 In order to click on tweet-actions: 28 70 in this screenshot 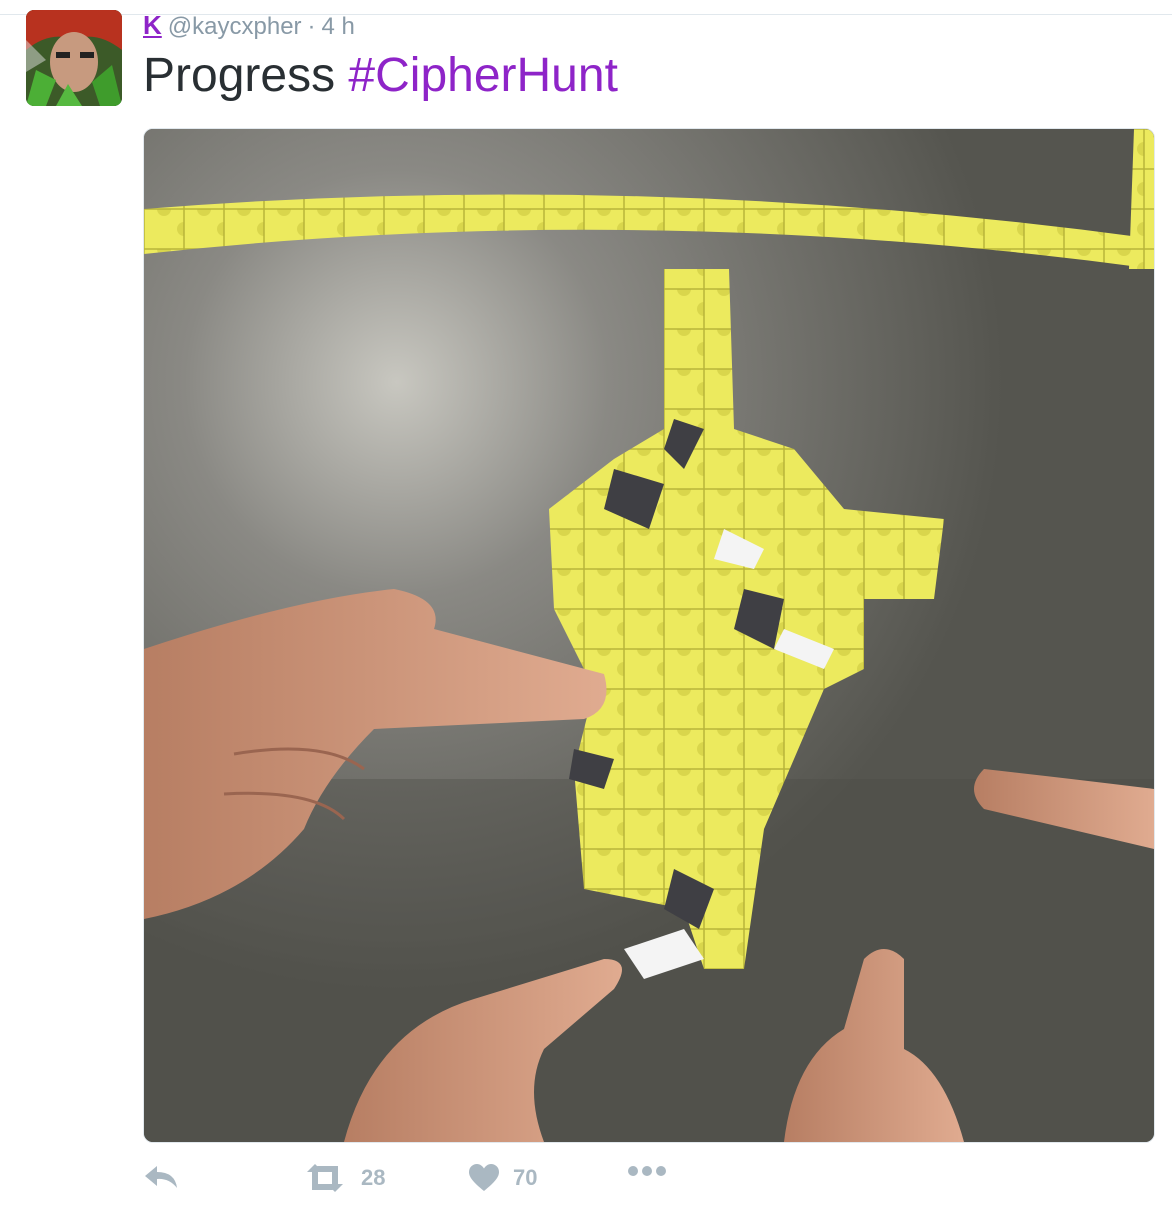, I will do `click(493, 1184)`.